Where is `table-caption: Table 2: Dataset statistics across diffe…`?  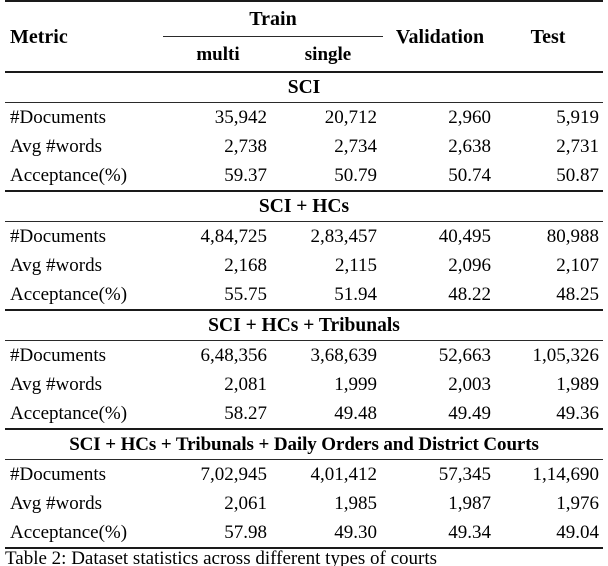
table-caption: Table 2: Dataset statistics across diffe… is located at coordinates (221, 557).